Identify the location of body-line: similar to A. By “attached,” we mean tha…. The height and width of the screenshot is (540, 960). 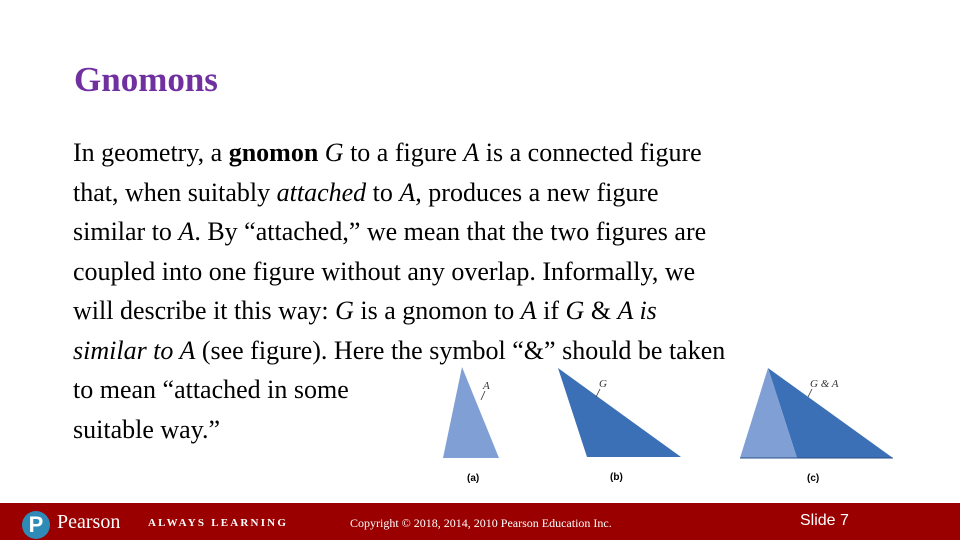
(483, 232).